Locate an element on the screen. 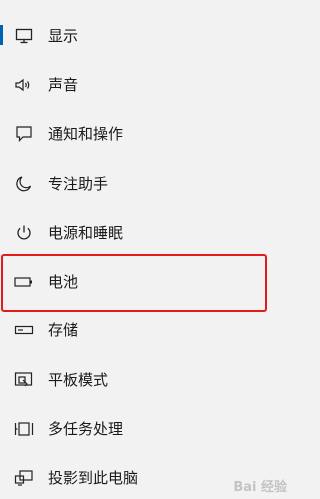 This screenshot has width=320, height=499. nav-item-label: 存储 is located at coordinates (63, 330).